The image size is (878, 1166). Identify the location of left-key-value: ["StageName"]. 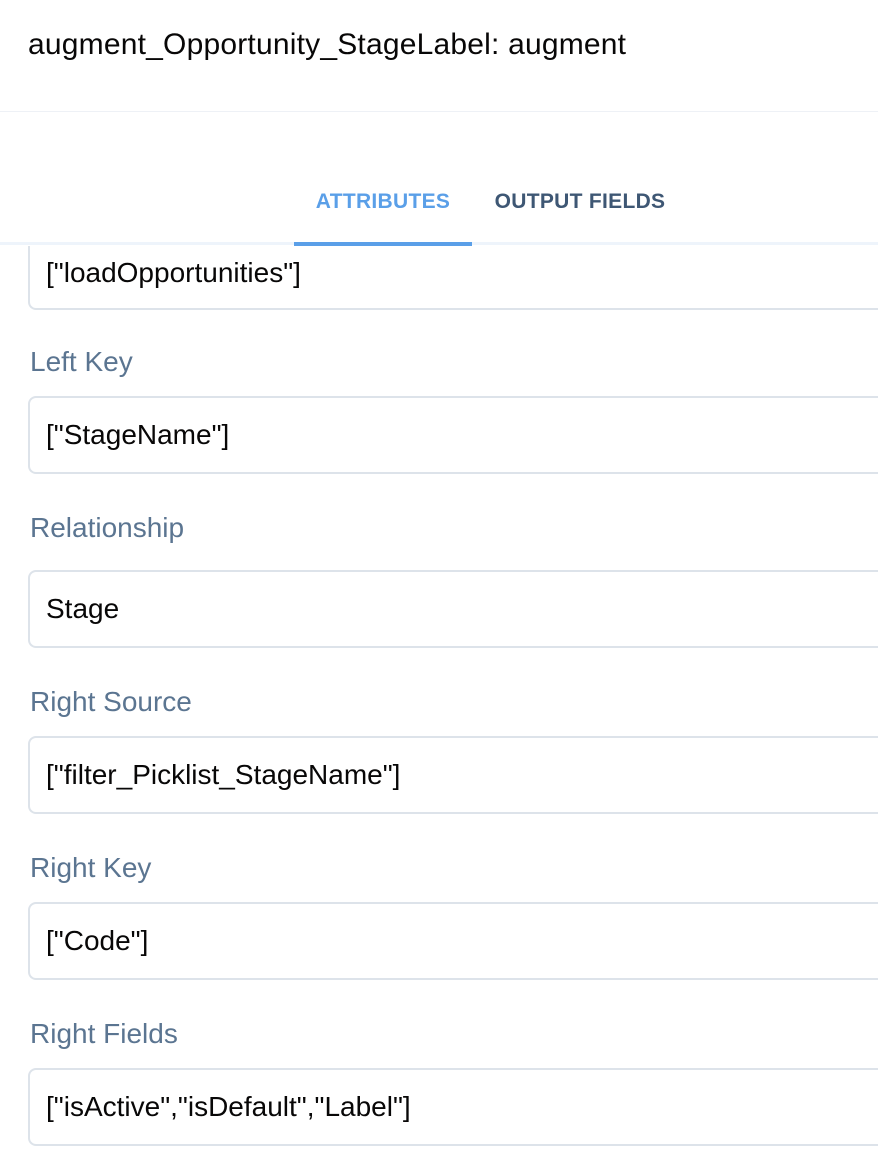
(138, 434).